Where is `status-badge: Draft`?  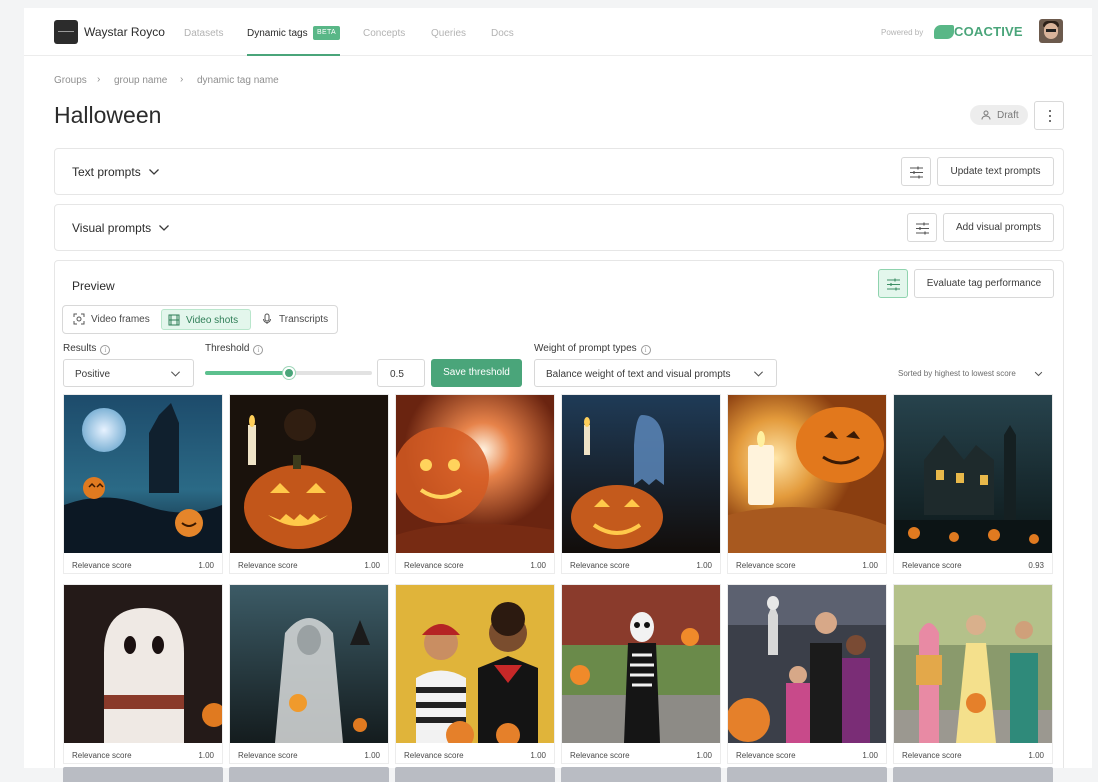
status-badge: Draft is located at coordinates (999, 115).